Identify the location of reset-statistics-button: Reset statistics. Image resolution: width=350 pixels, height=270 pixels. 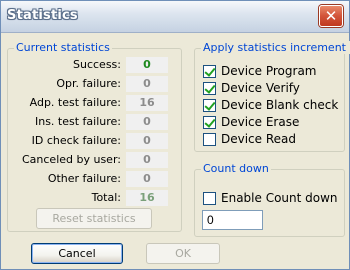
(94, 218).